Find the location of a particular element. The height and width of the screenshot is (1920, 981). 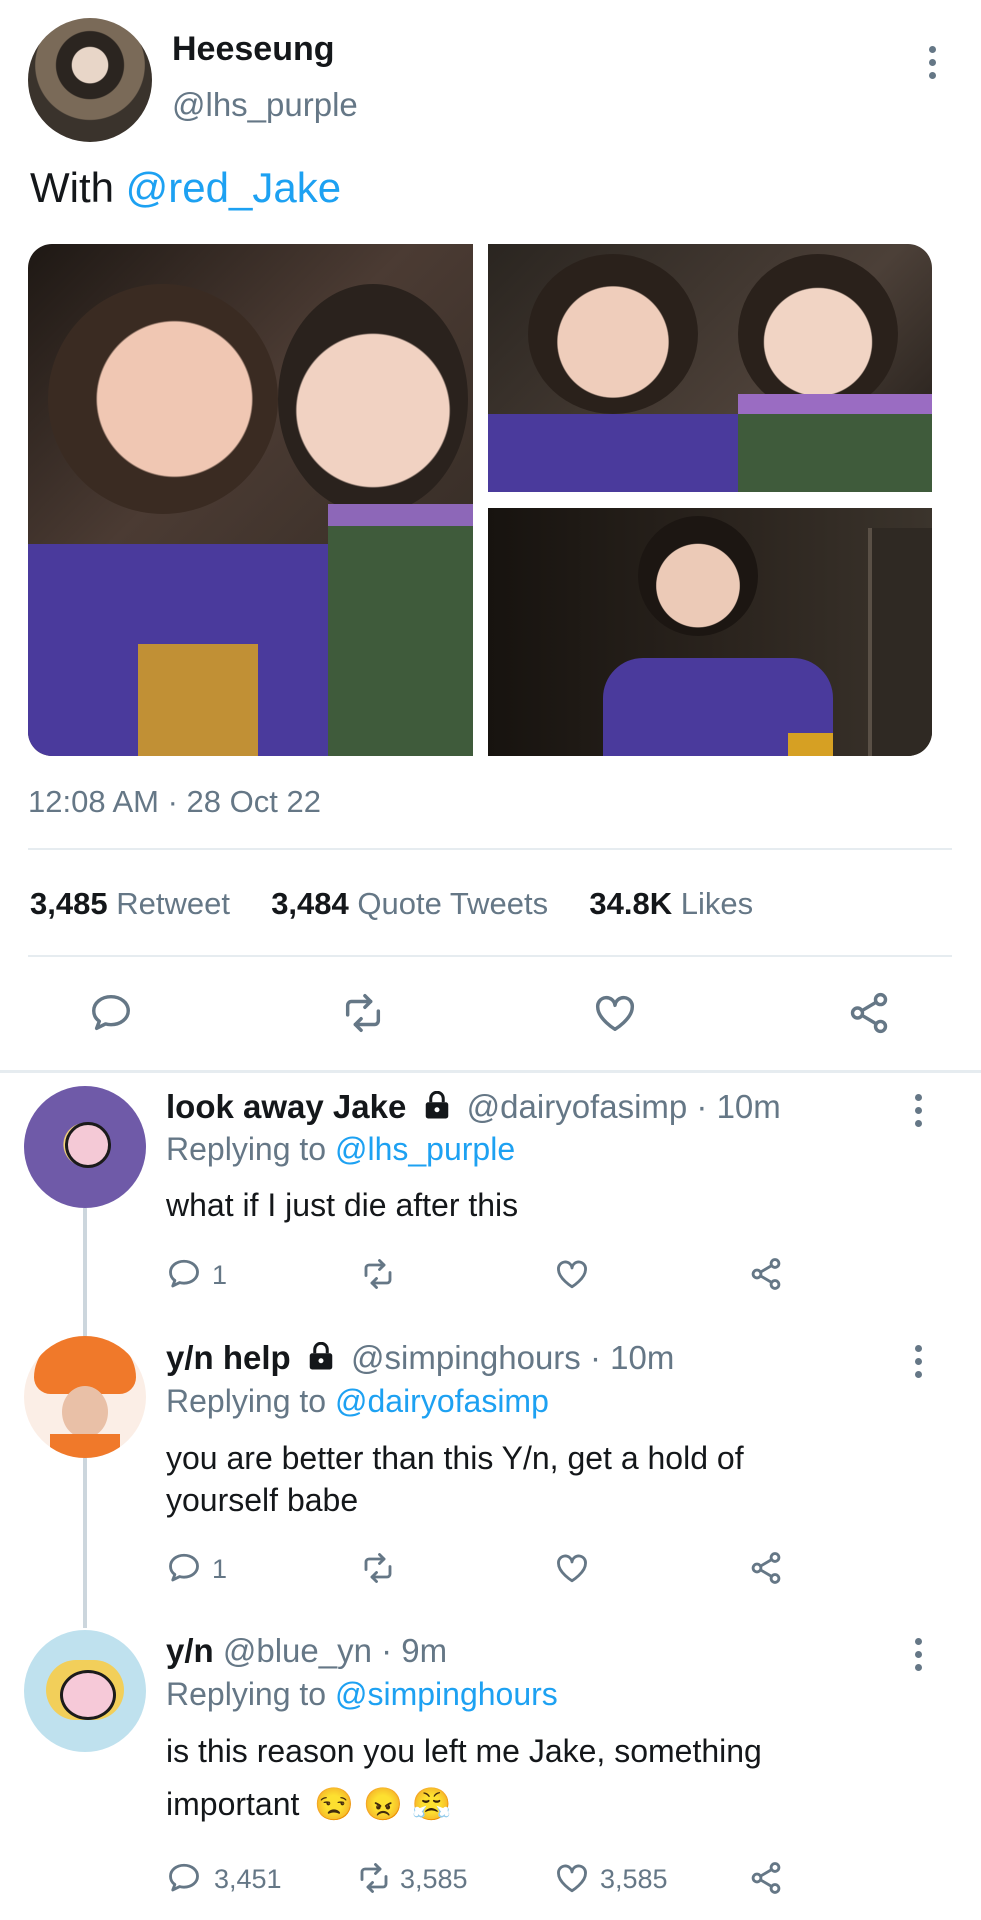

reply-display-name: look away Jake is located at coordinates (286, 1106).